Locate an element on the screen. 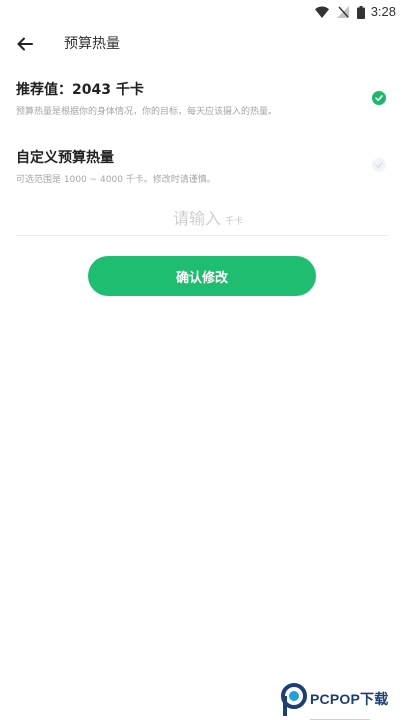  back-arrow-icon is located at coordinates (25, 45).